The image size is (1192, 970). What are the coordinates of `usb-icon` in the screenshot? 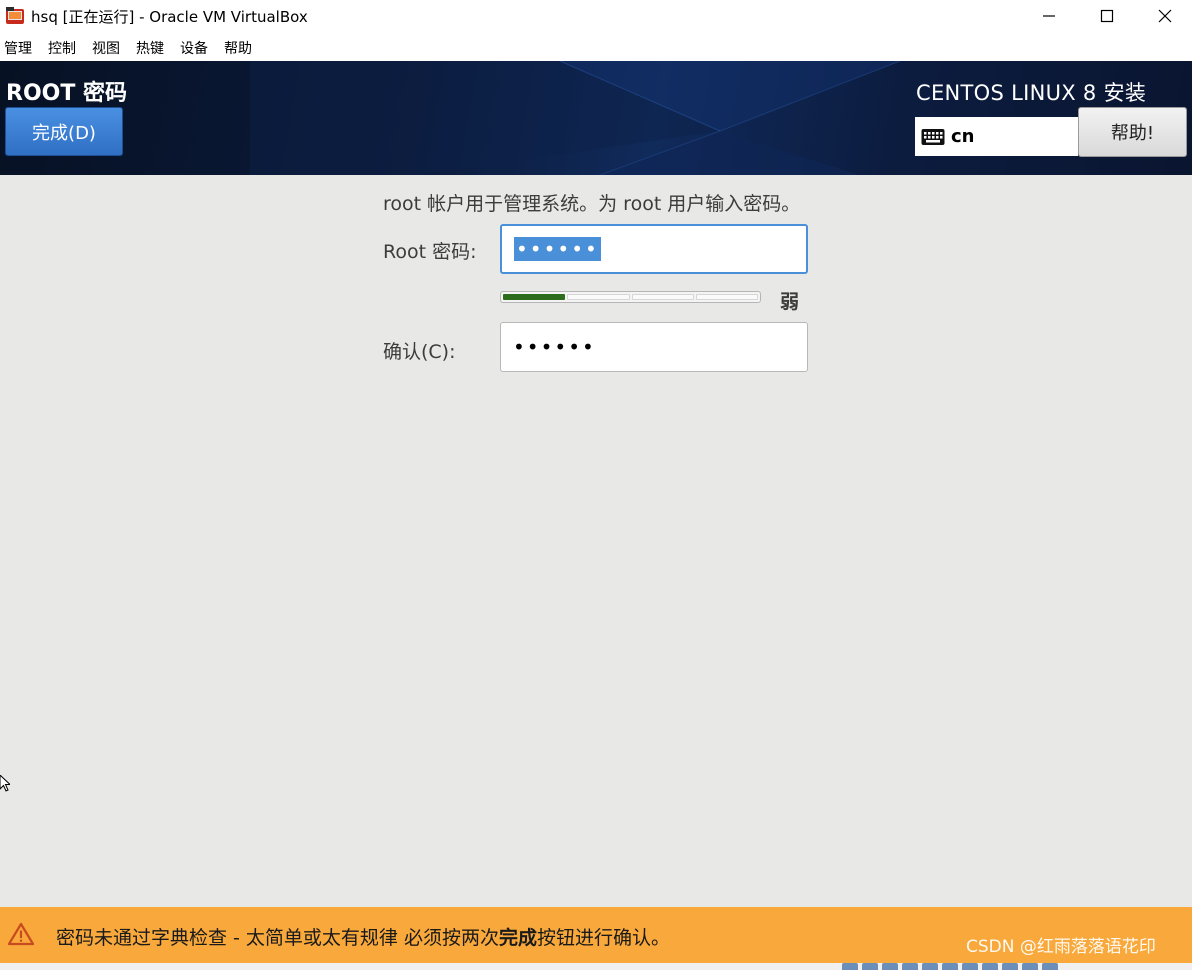 It's located at (930, 966).